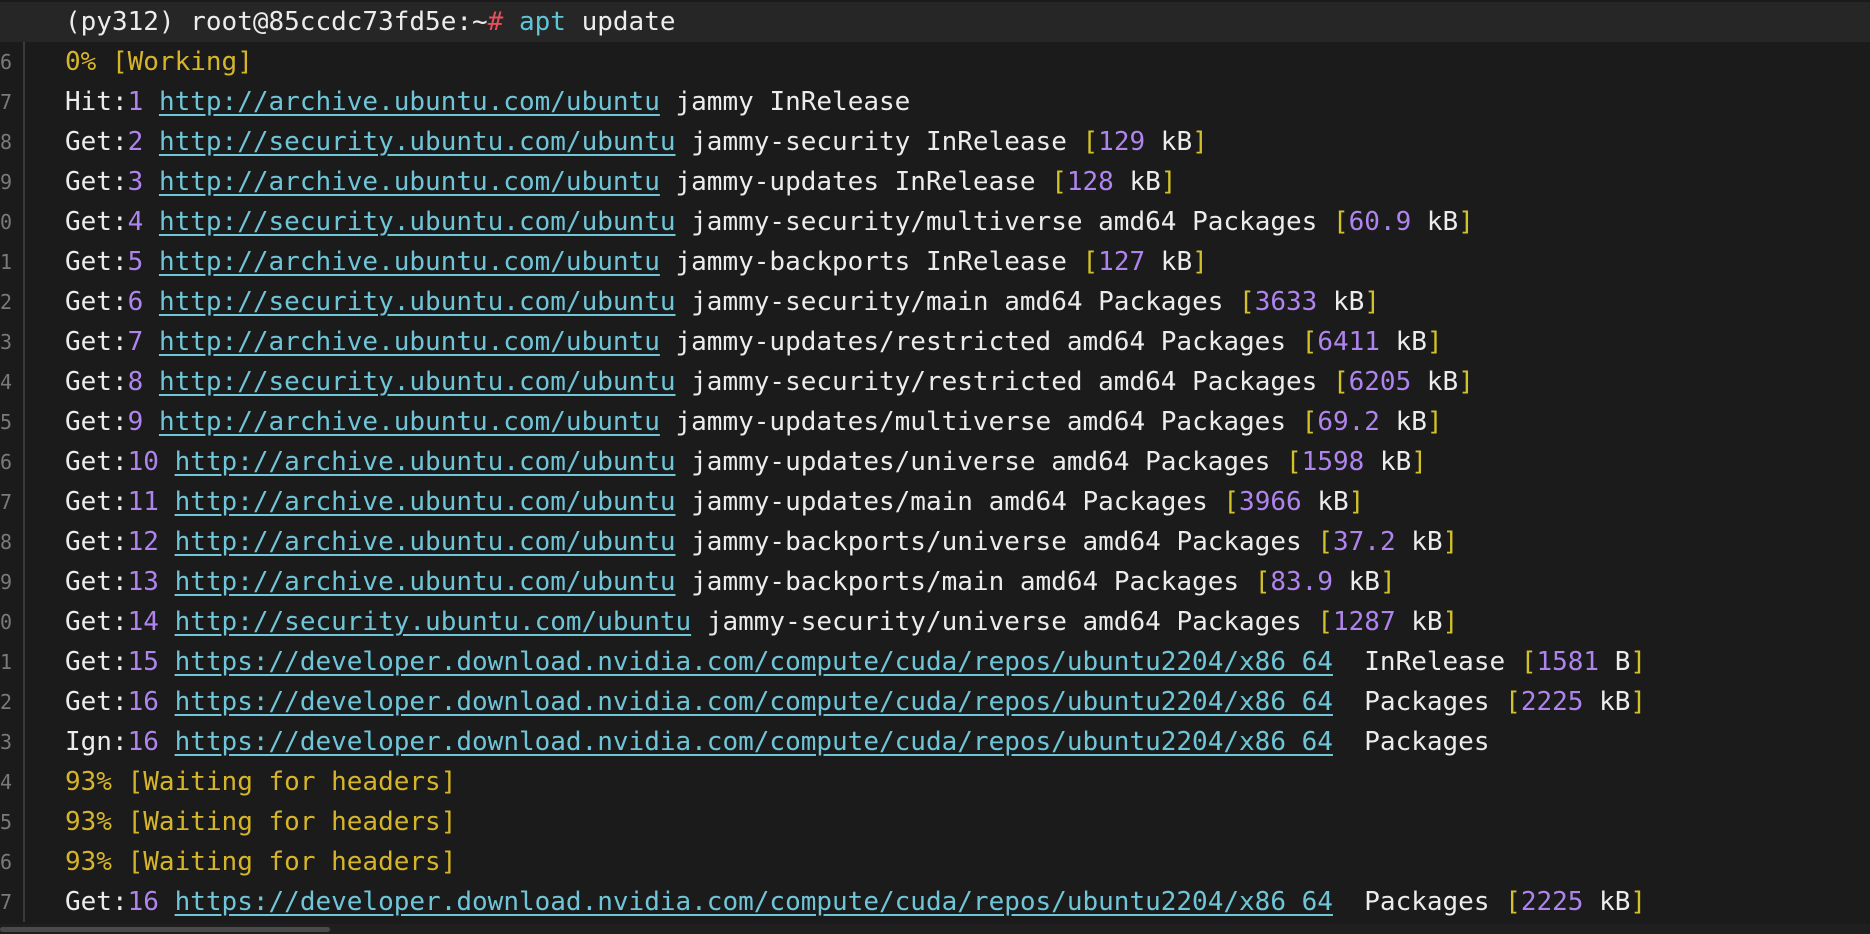 This screenshot has width=1870, height=934. I want to click on apt-size: 3633, so click(1286, 302).